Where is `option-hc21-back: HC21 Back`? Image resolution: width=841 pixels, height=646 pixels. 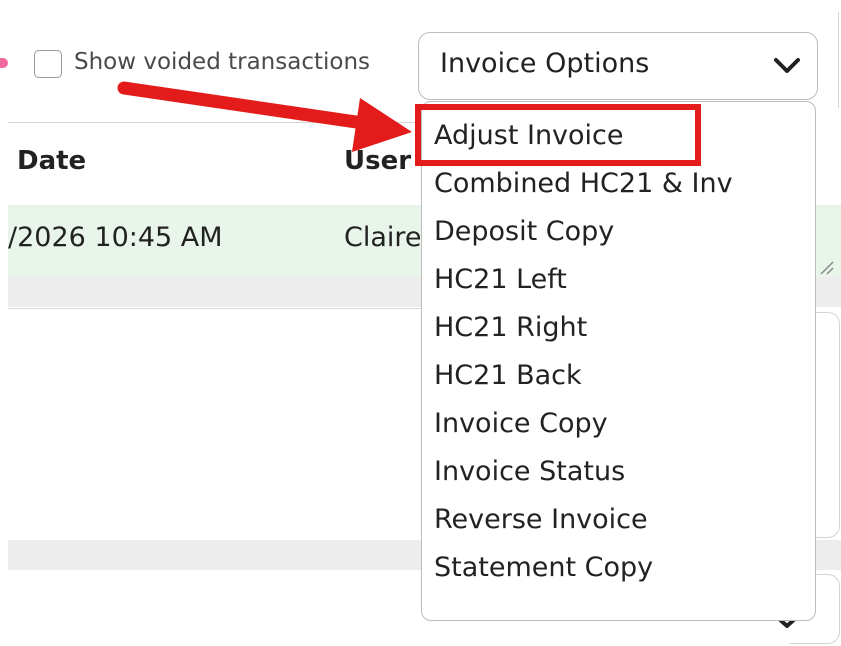
option-hc21-back: HC21 Back is located at coordinates (508, 375).